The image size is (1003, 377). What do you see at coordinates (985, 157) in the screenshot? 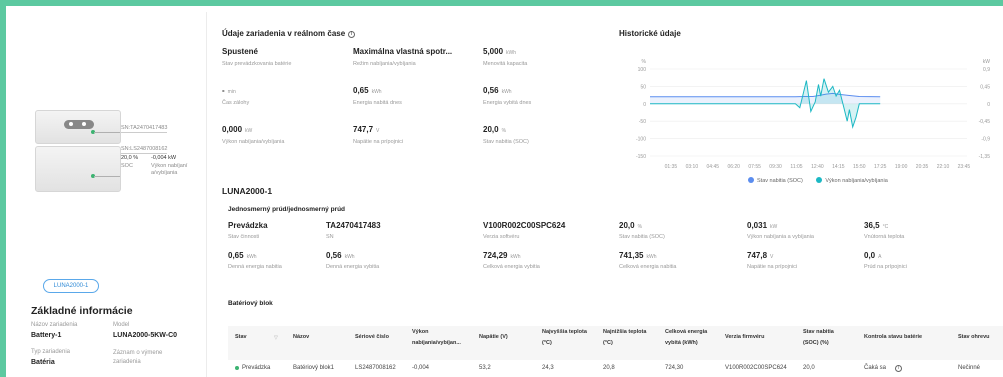
I see `y-right-tick: -1,35` at bounding box center [985, 157].